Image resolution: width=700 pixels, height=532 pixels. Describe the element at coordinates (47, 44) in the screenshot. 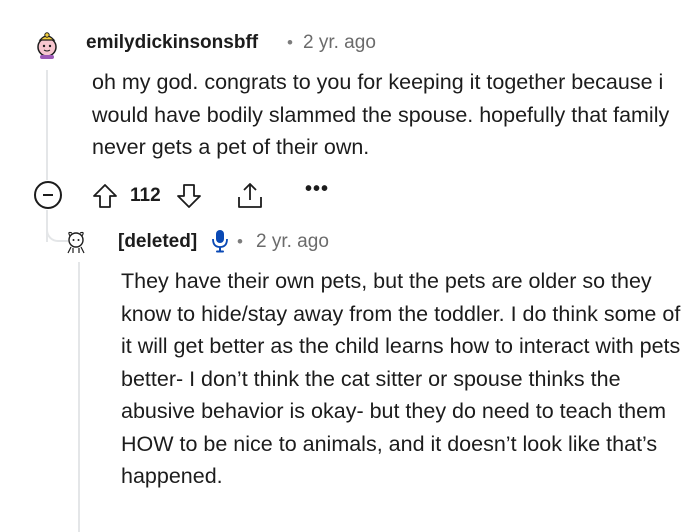

I see `avatar-icon` at that location.